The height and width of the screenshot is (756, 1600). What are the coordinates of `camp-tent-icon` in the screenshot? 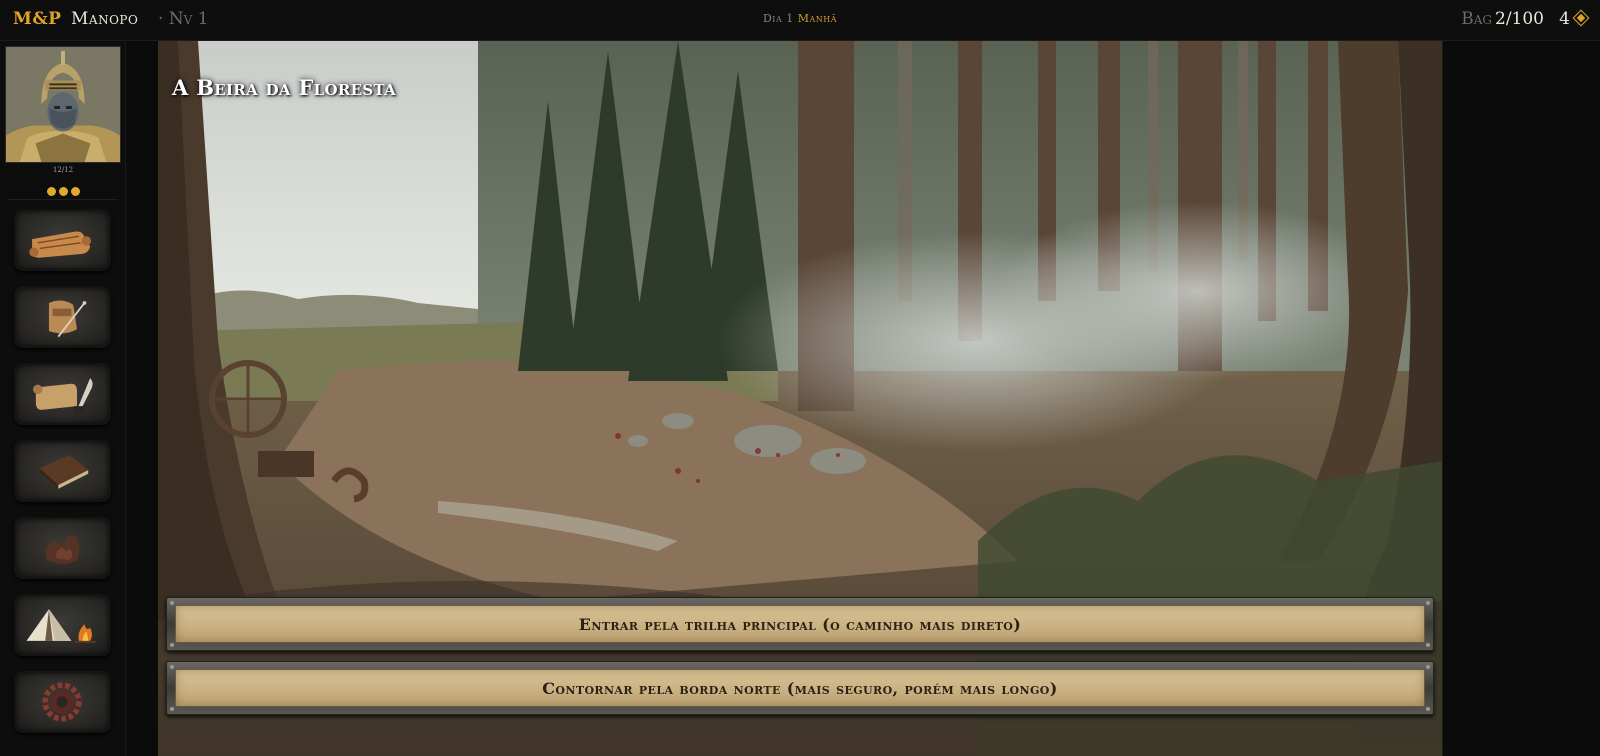 It's located at (61, 626).